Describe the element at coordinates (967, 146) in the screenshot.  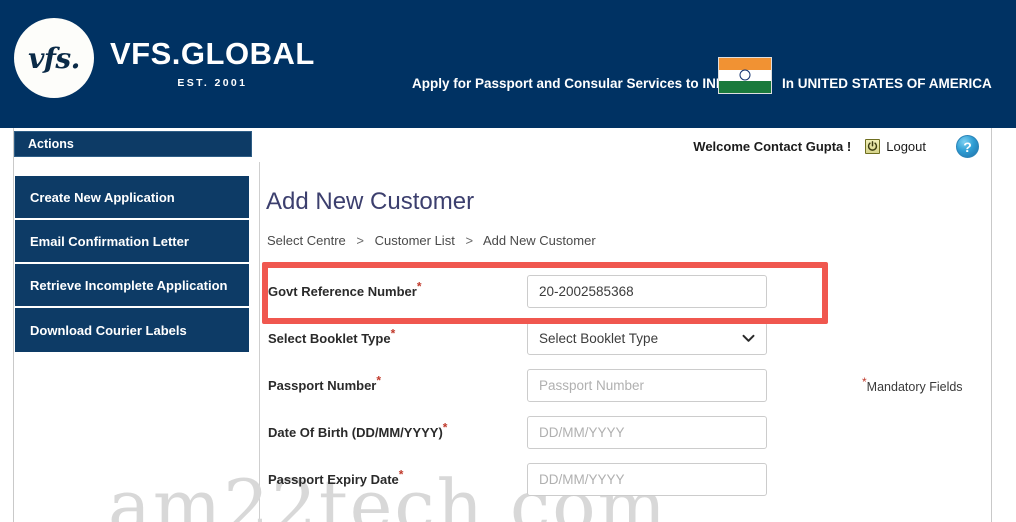
I see `help-icon: ?` at that location.